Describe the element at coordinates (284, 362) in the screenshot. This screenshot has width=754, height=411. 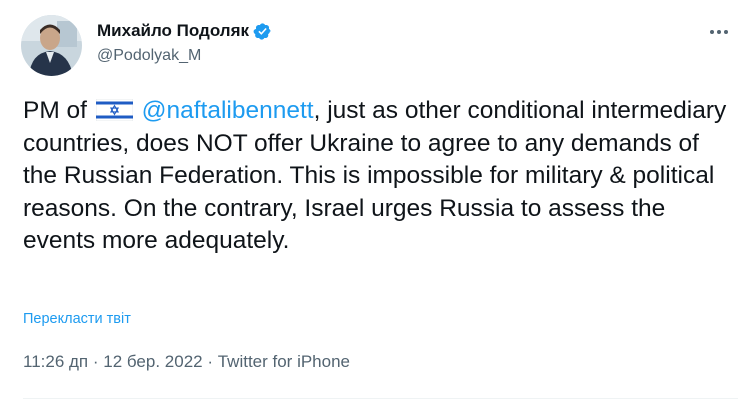
I see `tweet-source: Twitter for iPhone` at that location.